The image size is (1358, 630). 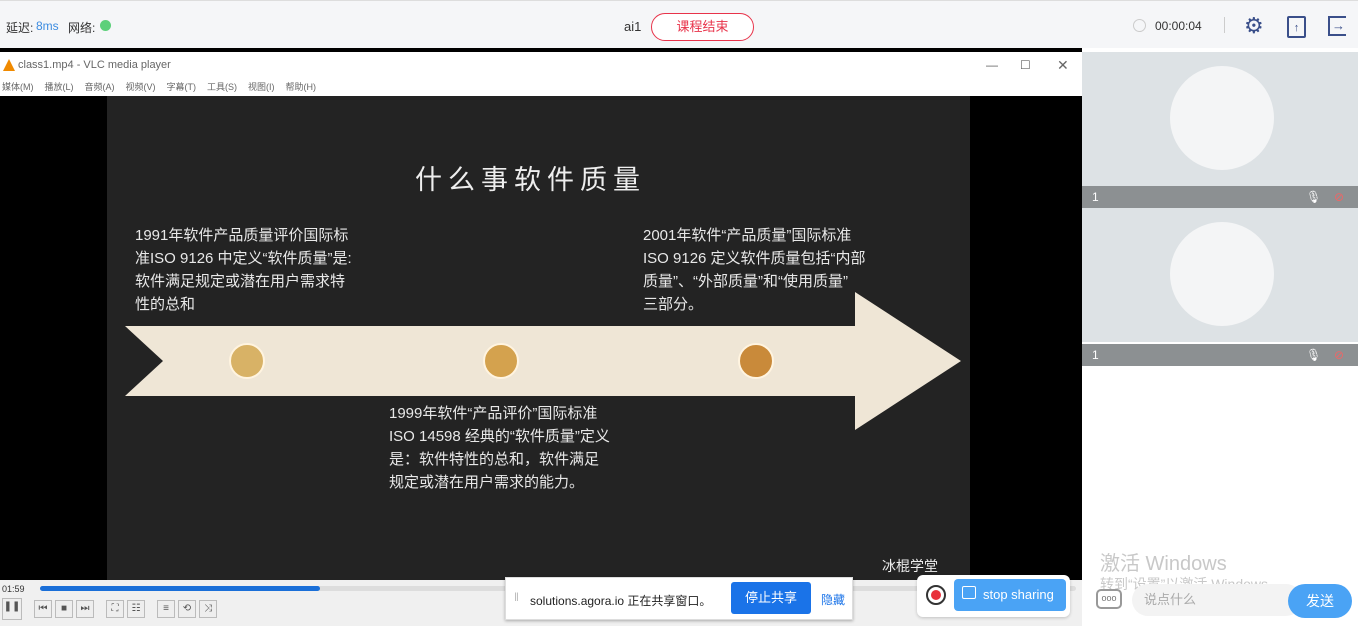 What do you see at coordinates (242, 235) in the screenshot?
I see `text-line: 1991年软件产品质量评价国际标` at bounding box center [242, 235].